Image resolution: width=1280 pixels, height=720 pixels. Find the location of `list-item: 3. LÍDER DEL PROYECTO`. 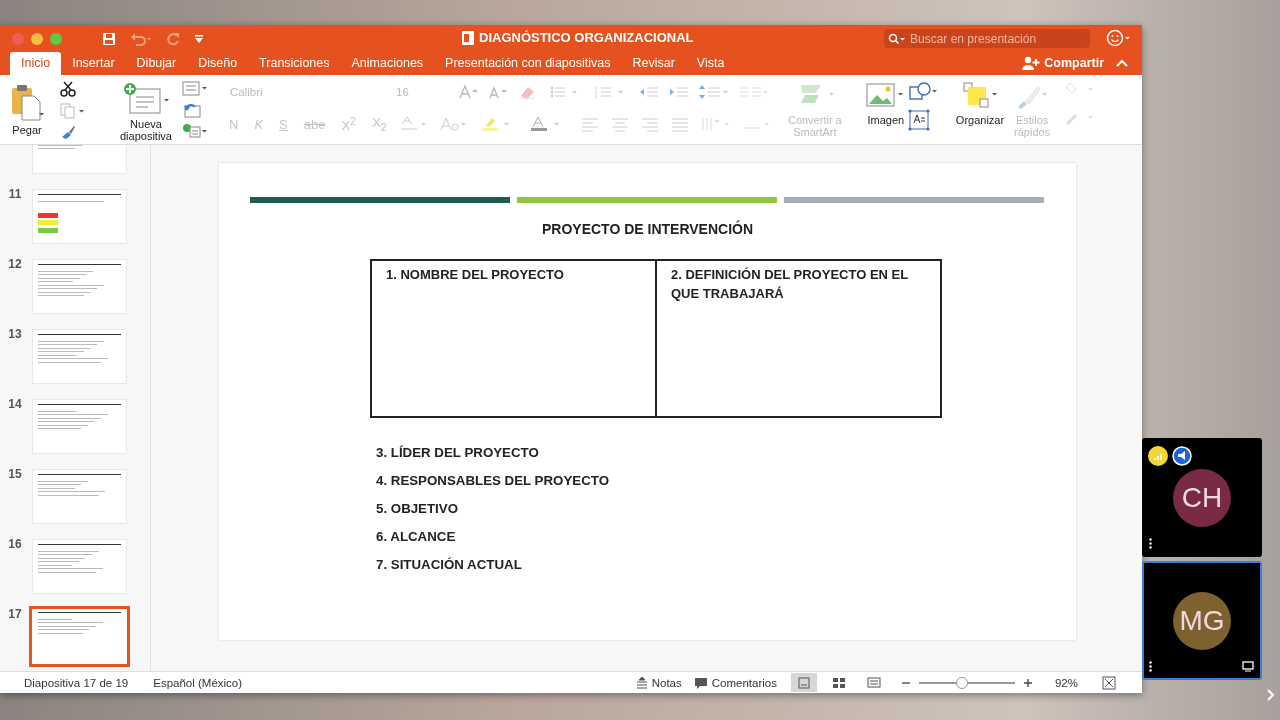

list-item: 3. LÍDER DEL PROYECTO is located at coordinates (458, 452).